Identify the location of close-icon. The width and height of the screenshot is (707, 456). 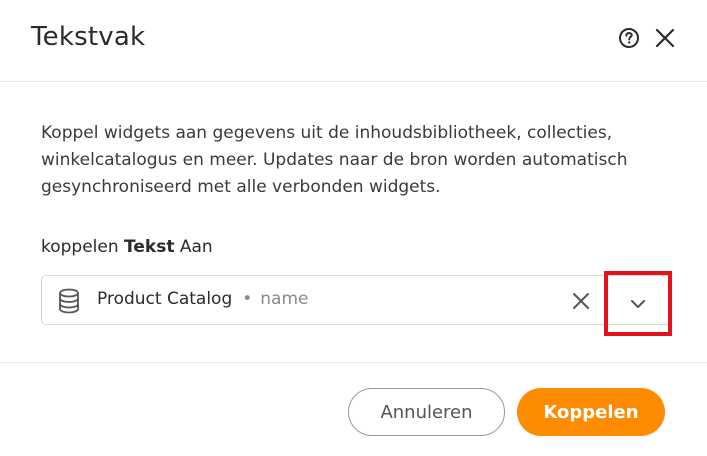
(665, 38).